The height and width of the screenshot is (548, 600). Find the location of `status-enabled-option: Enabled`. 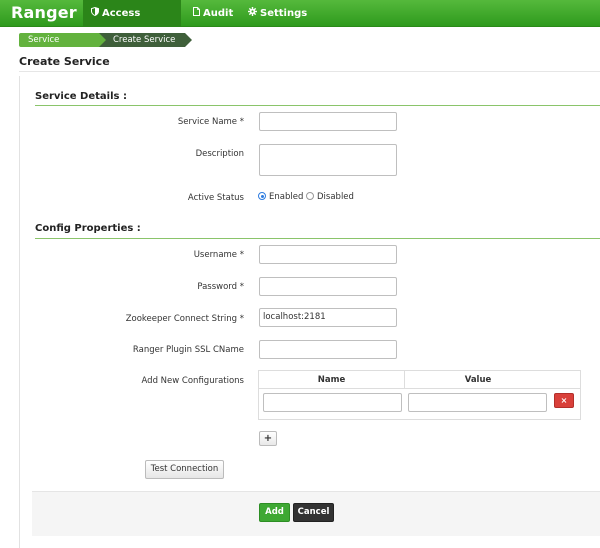

status-enabled-option: Enabled is located at coordinates (280, 197).